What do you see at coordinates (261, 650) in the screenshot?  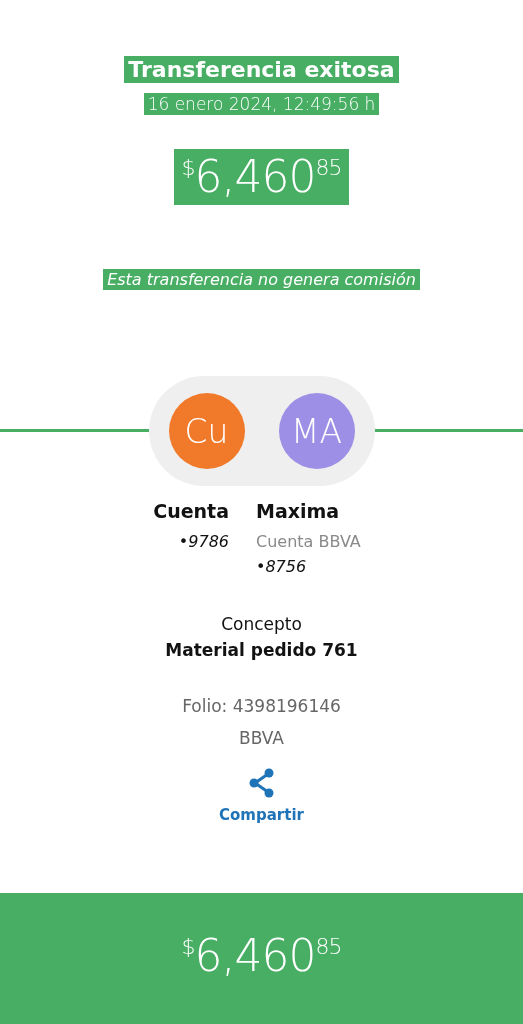 I see `concept-value: Material pedido 761` at bounding box center [261, 650].